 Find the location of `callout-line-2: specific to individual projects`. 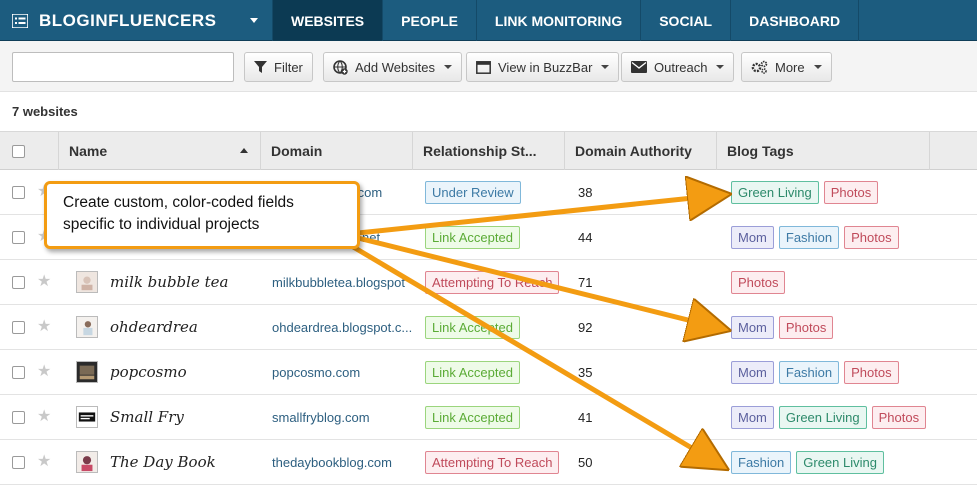

callout-line-2: specific to individual projects is located at coordinates (161, 224).